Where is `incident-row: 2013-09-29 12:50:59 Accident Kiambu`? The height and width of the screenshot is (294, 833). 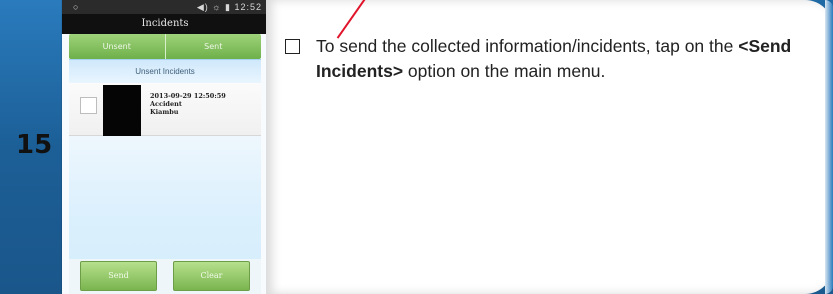
incident-row: 2013-09-29 12:50:59 Accident Kiambu is located at coordinates (165, 110).